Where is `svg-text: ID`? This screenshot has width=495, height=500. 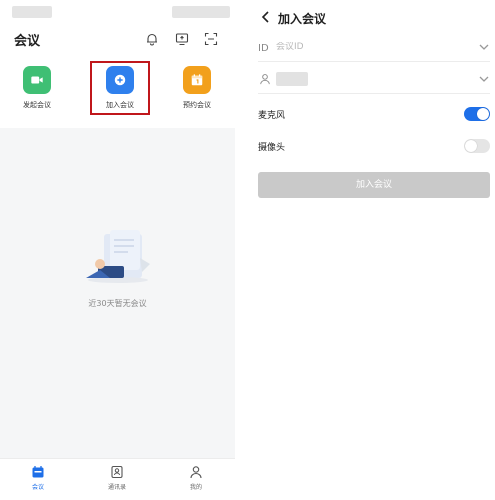 svg-text: ID is located at coordinates (263, 48).